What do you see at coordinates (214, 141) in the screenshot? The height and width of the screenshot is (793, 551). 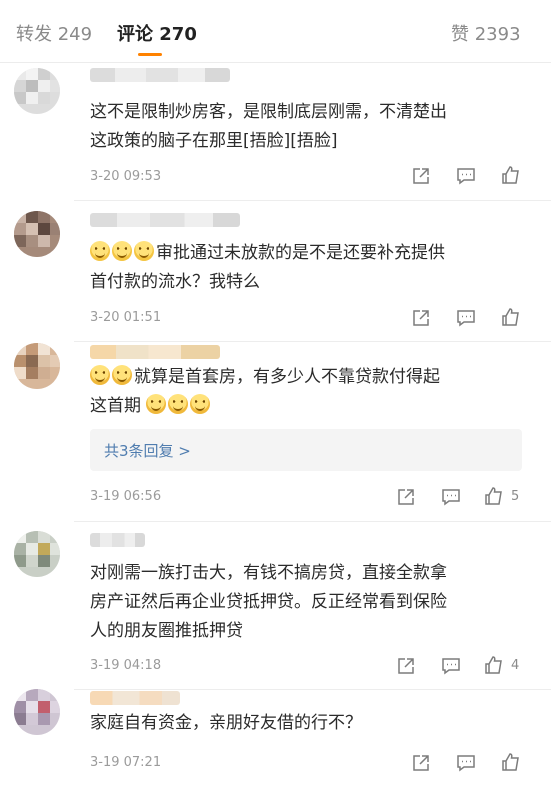 I see `comment-line: 这政策的脑子在那里[捂脸][捂脸]` at bounding box center [214, 141].